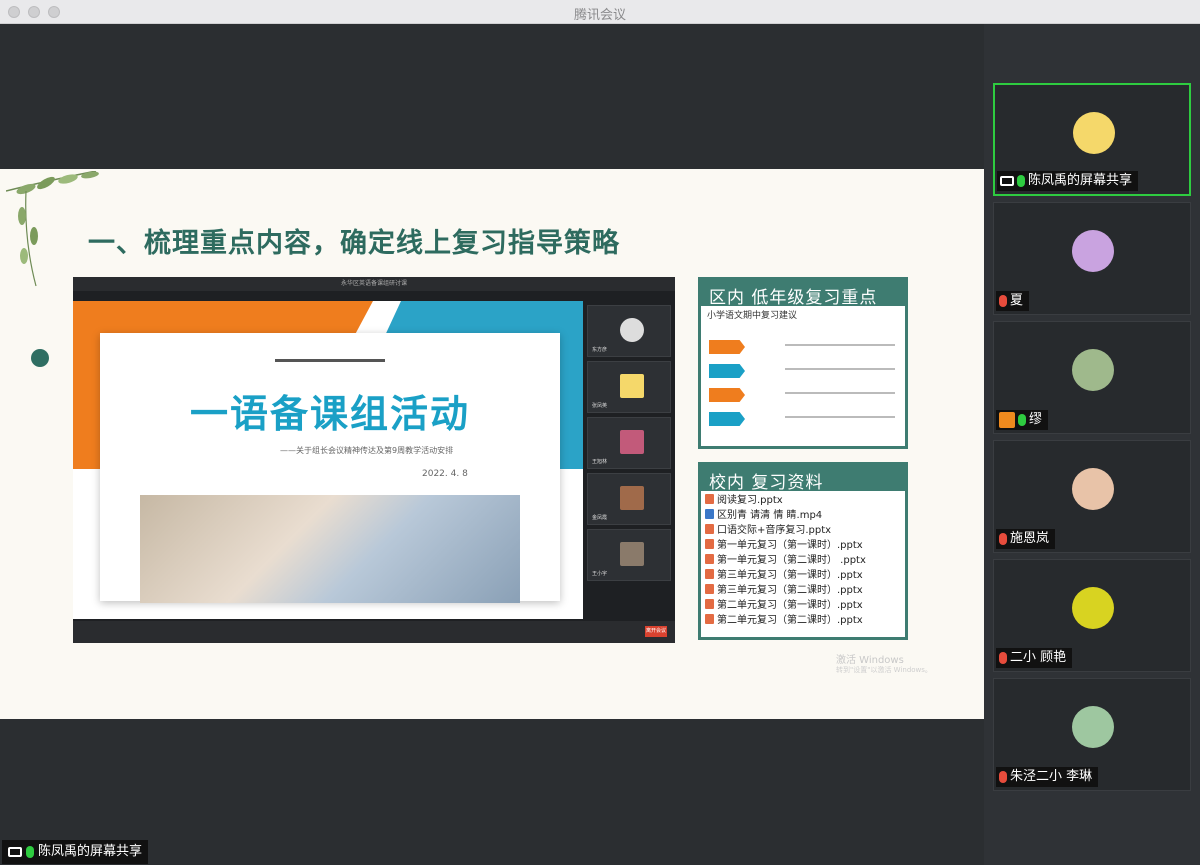 The image size is (1200, 865). Describe the element at coordinates (629, 555) in the screenshot. I see `embedded-thumb: 王小宇` at that location.